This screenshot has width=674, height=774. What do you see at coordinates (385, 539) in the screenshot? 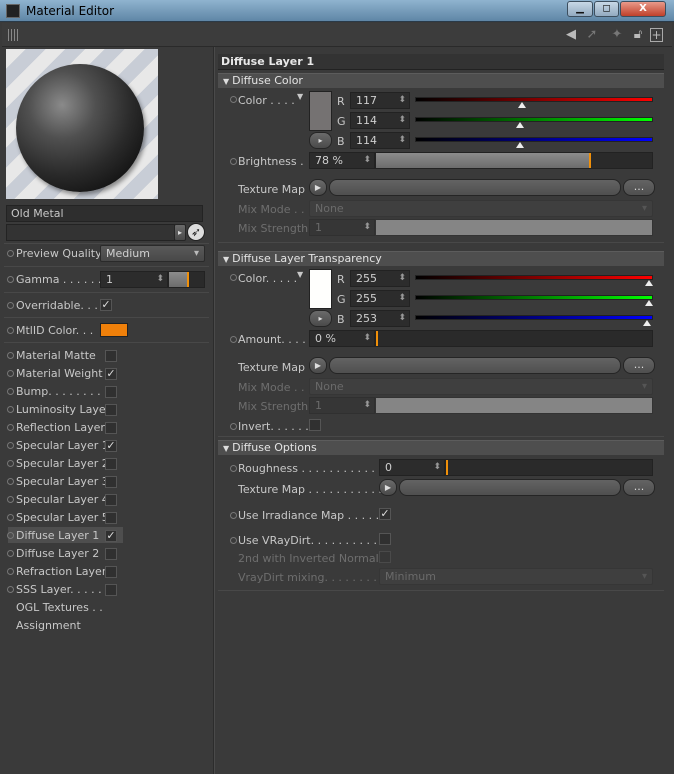
I see `use-vraydirt-checkbox` at bounding box center [385, 539].